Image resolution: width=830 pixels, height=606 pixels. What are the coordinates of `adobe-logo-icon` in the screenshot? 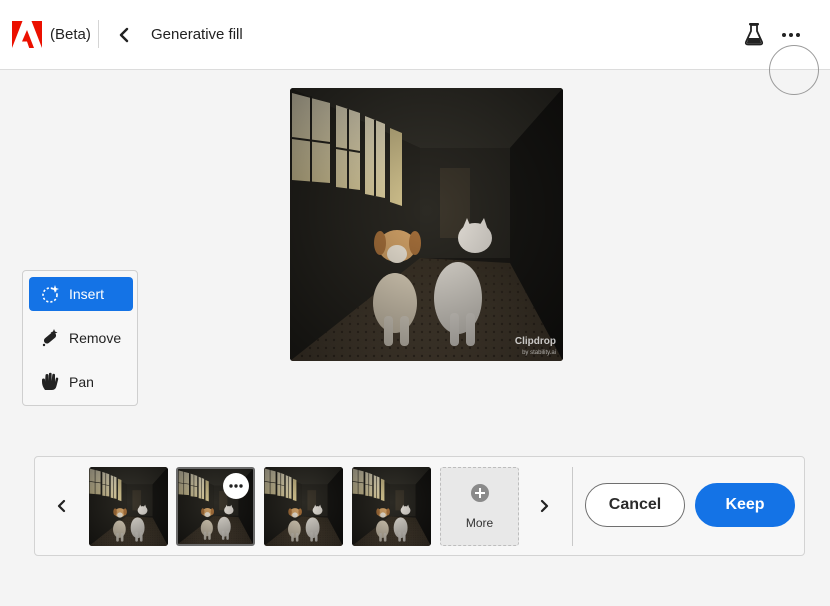 It's located at (27, 34).